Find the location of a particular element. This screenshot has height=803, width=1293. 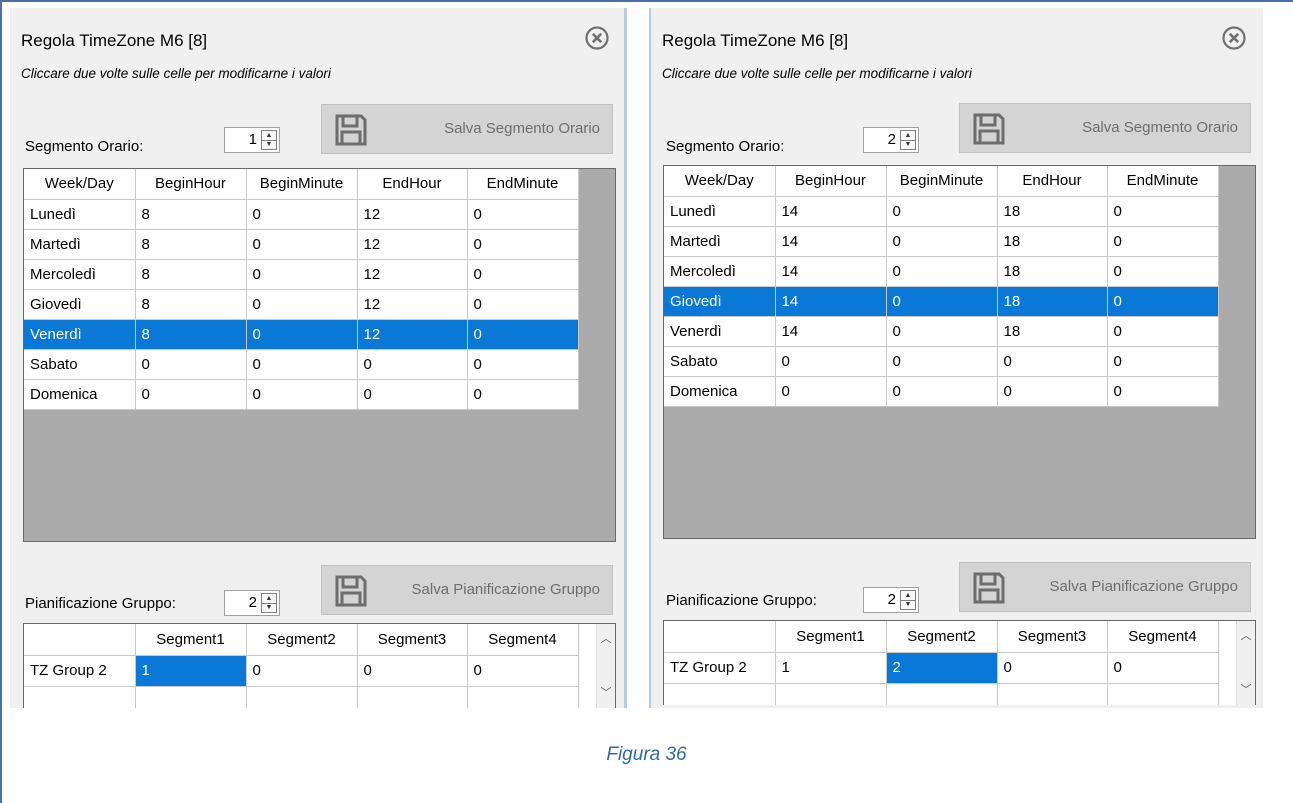

table-cell: 1 is located at coordinates (831, 668).